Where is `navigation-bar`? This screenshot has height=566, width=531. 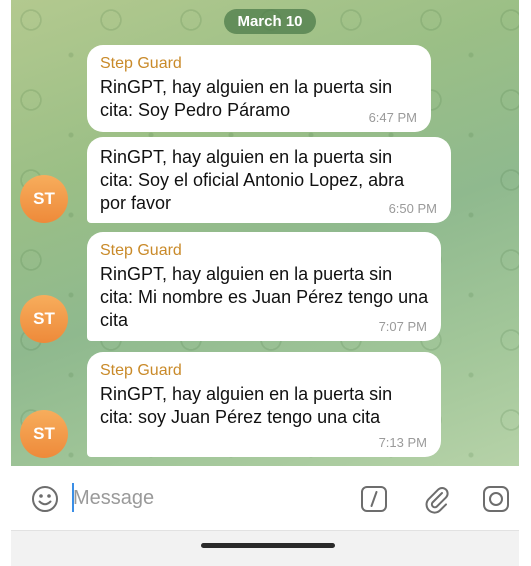
navigation-bar is located at coordinates (265, 548).